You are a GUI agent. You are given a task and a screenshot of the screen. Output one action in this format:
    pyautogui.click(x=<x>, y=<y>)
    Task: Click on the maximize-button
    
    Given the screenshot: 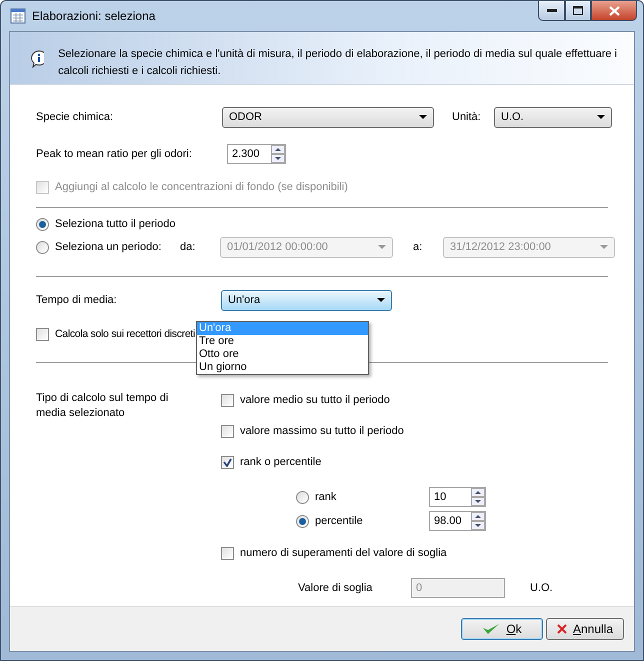 What is the action you would take?
    pyautogui.click(x=578, y=11)
    